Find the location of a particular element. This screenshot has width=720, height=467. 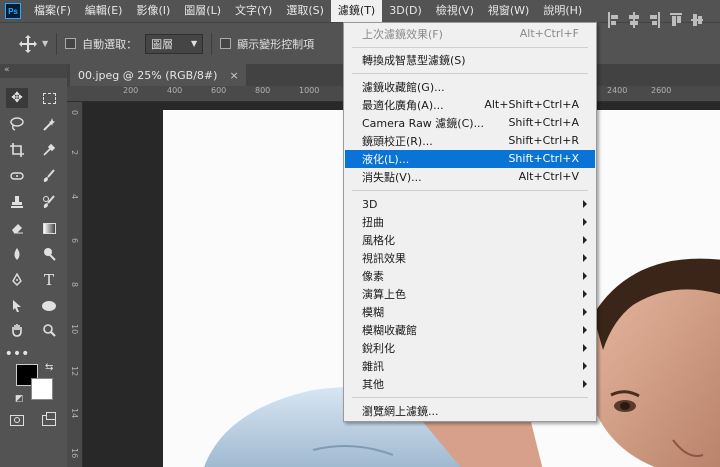

marquee-tool-icon is located at coordinates (49, 98).